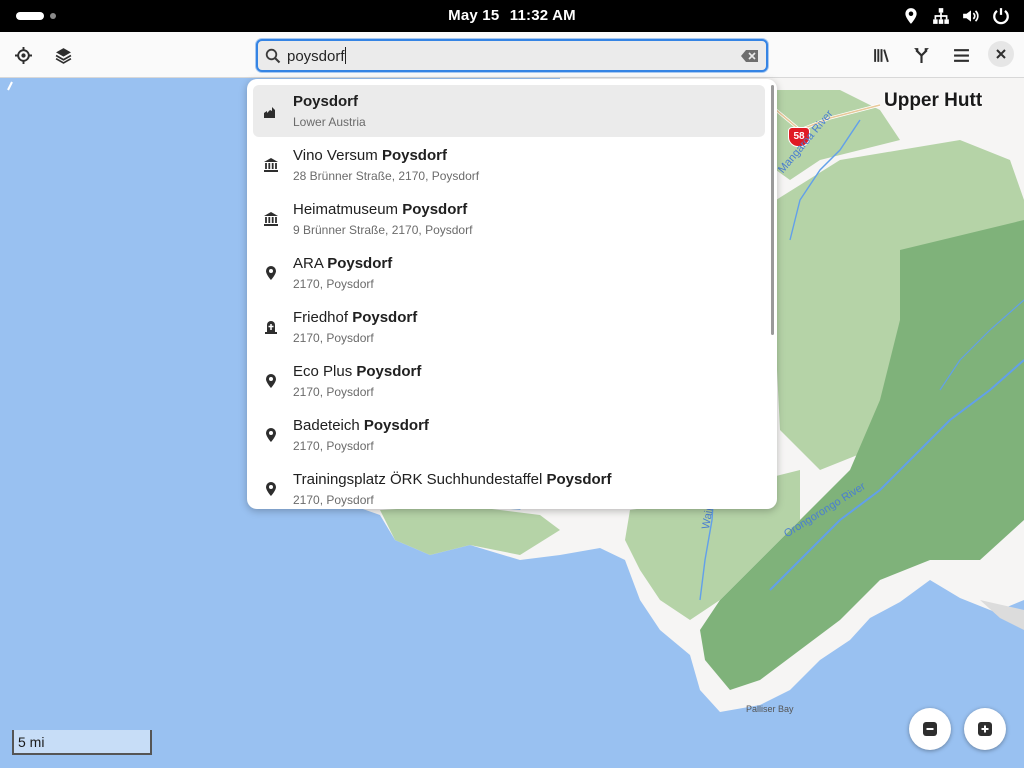 The image size is (1024, 768). I want to click on locate-icon, so click(23, 55).